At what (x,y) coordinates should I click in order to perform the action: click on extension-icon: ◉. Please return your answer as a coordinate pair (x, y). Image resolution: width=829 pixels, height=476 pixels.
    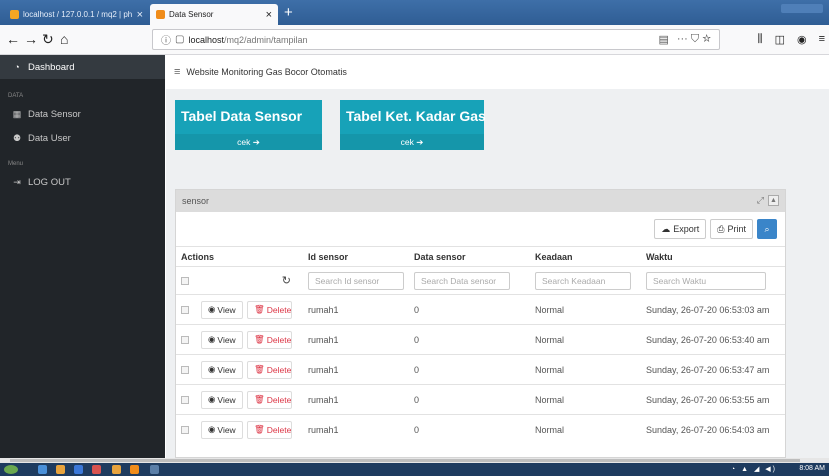
    Looking at the image, I should click on (802, 39).